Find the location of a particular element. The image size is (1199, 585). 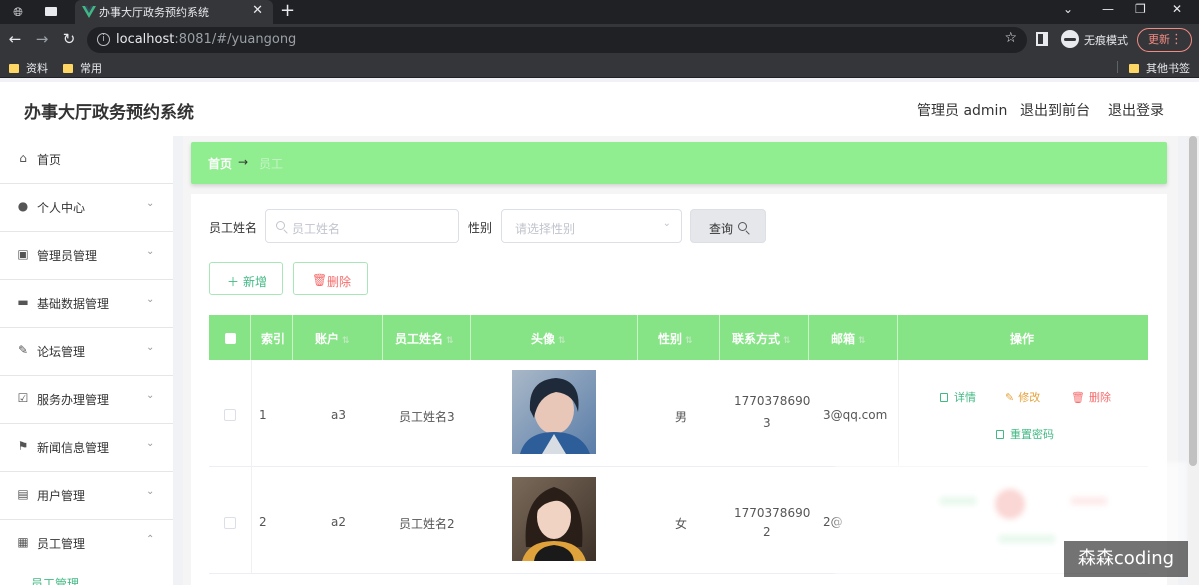

column-header: 邮箱 ⇅ is located at coordinates (853, 337).